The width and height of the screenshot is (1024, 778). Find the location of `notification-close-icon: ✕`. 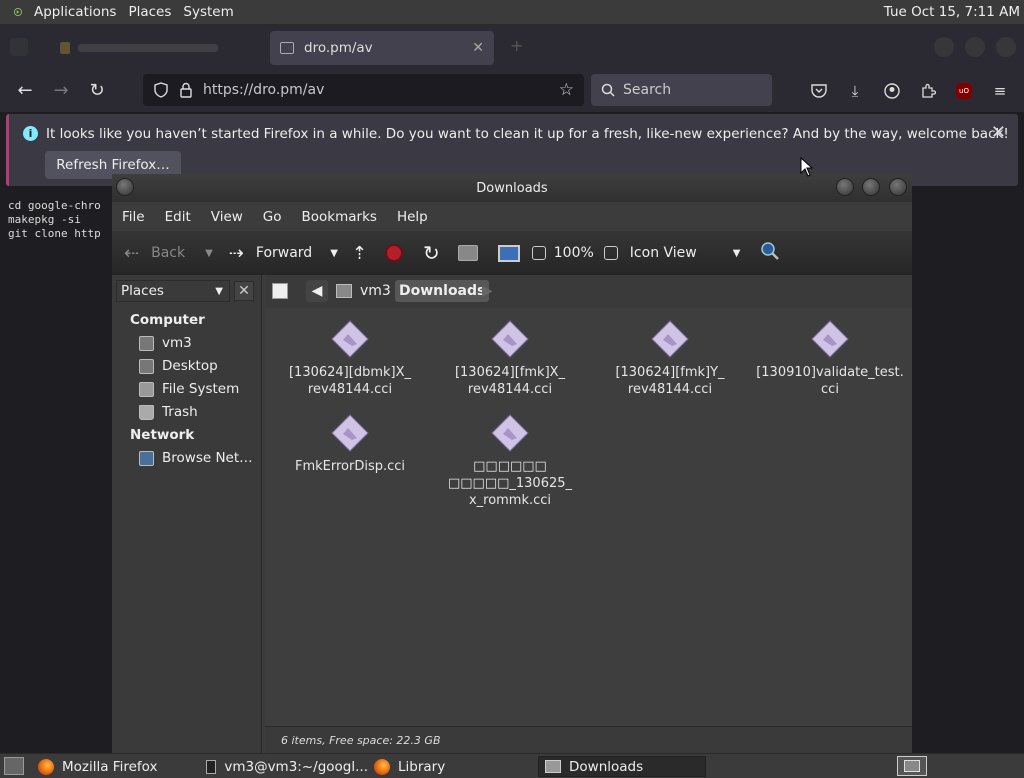

notification-close-icon: ✕ is located at coordinates (998, 132).